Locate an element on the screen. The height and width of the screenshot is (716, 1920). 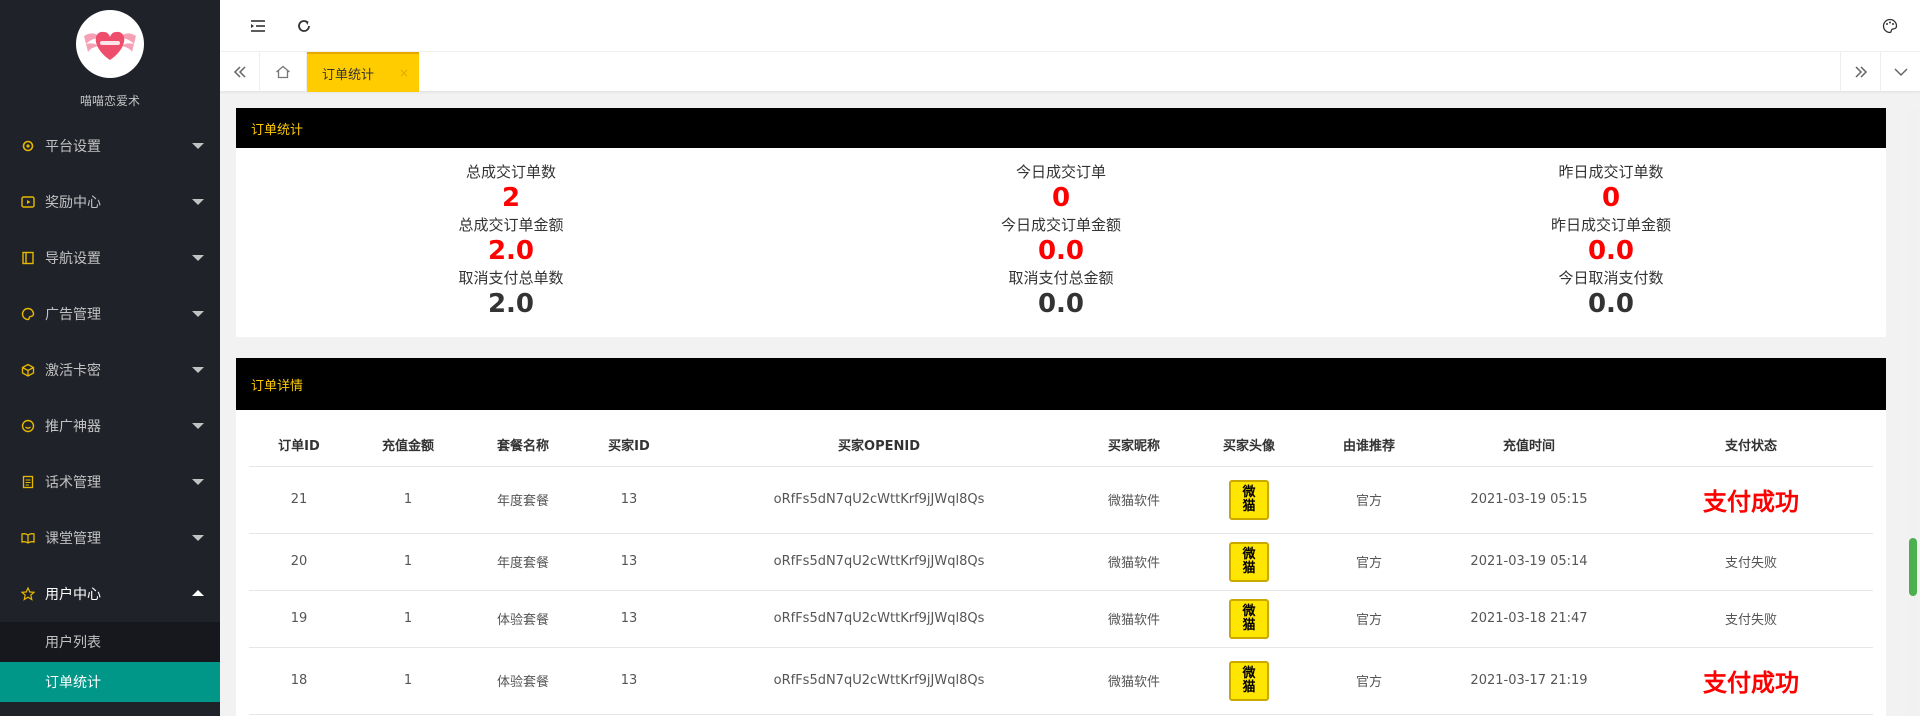
home-icon is located at coordinates (283, 72).